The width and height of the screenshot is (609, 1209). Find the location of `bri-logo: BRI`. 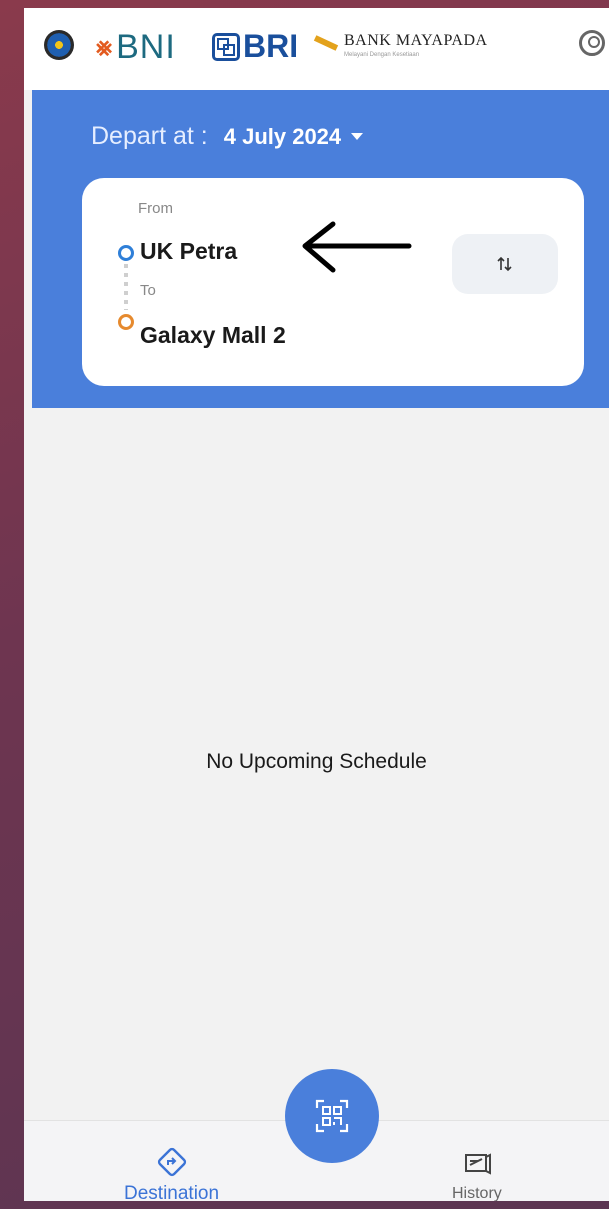

bri-logo: BRI is located at coordinates (255, 46).